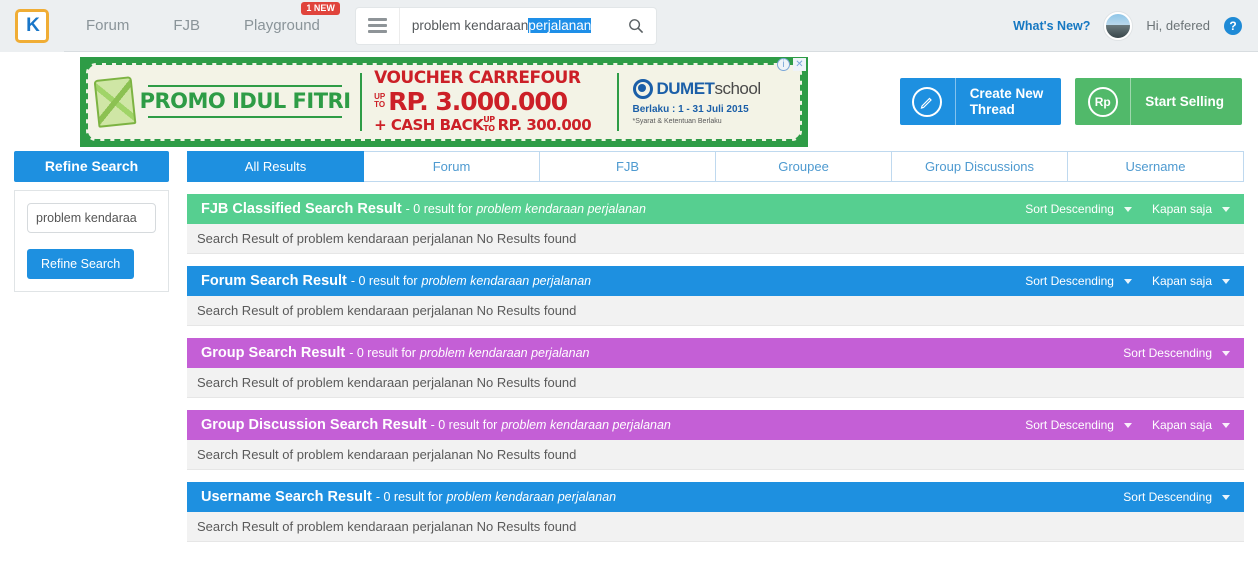  Describe the element at coordinates (107, 26) in the screenshot. I see `nav-item-forum: Forum` at that location.